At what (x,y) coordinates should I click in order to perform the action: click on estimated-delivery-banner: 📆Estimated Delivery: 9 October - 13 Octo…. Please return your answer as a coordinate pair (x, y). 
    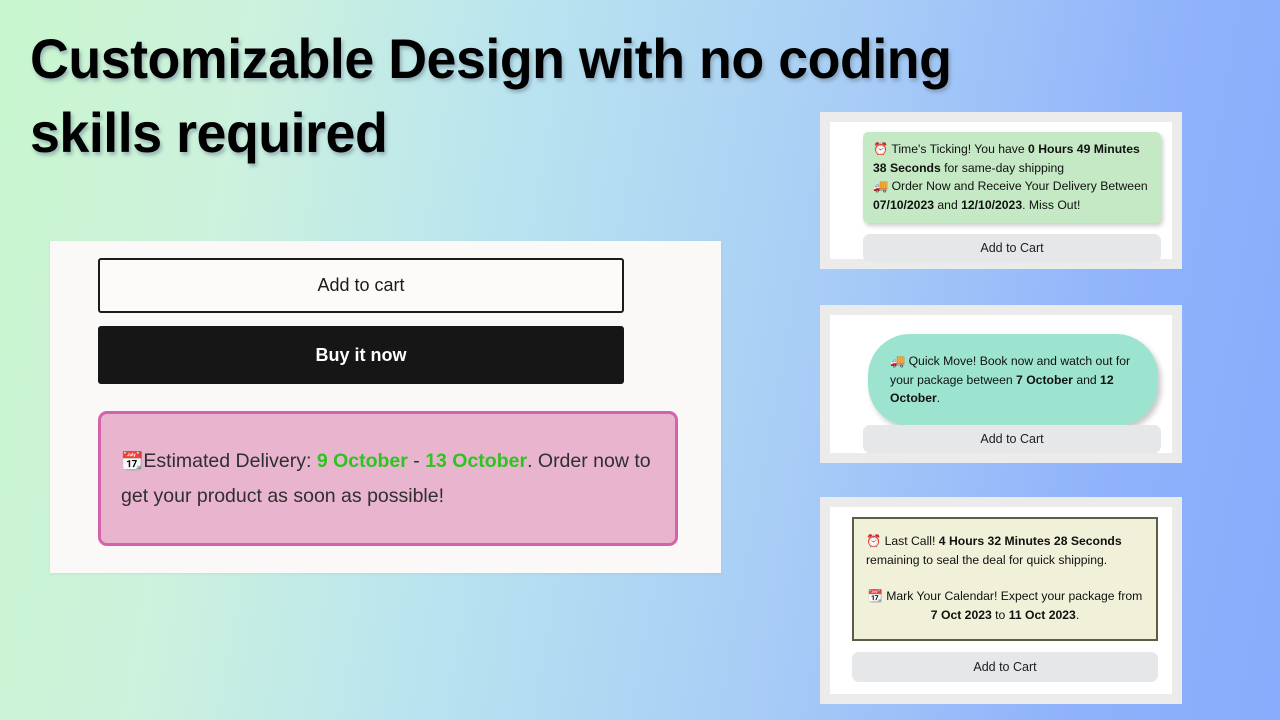
    Looking at the image, I should click on (388, 478).